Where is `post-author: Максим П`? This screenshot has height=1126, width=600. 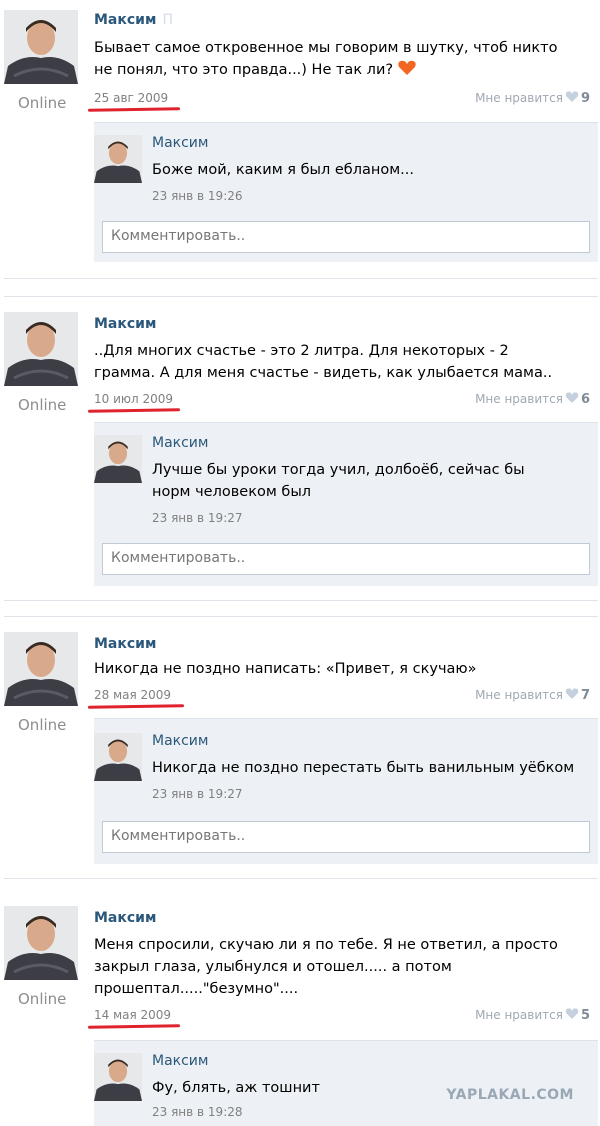 post-author: Максим П is located at coordinates (133, 20).